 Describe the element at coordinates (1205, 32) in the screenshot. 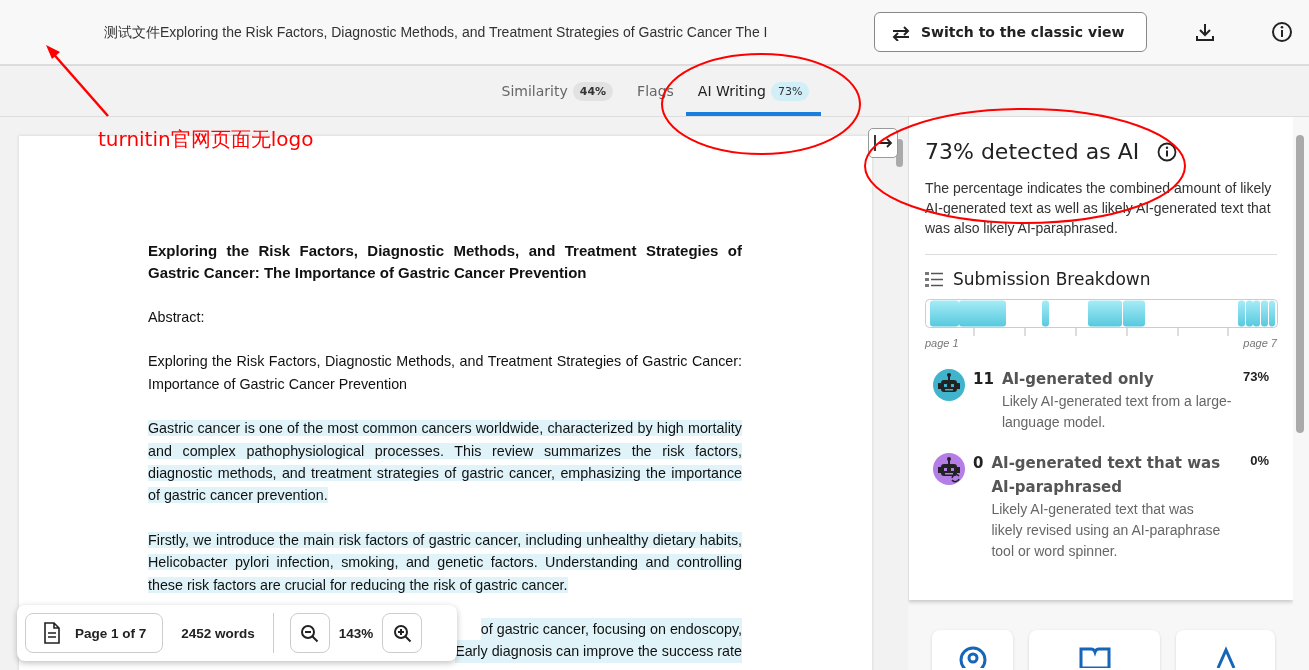

I see `download-icon` at that location.